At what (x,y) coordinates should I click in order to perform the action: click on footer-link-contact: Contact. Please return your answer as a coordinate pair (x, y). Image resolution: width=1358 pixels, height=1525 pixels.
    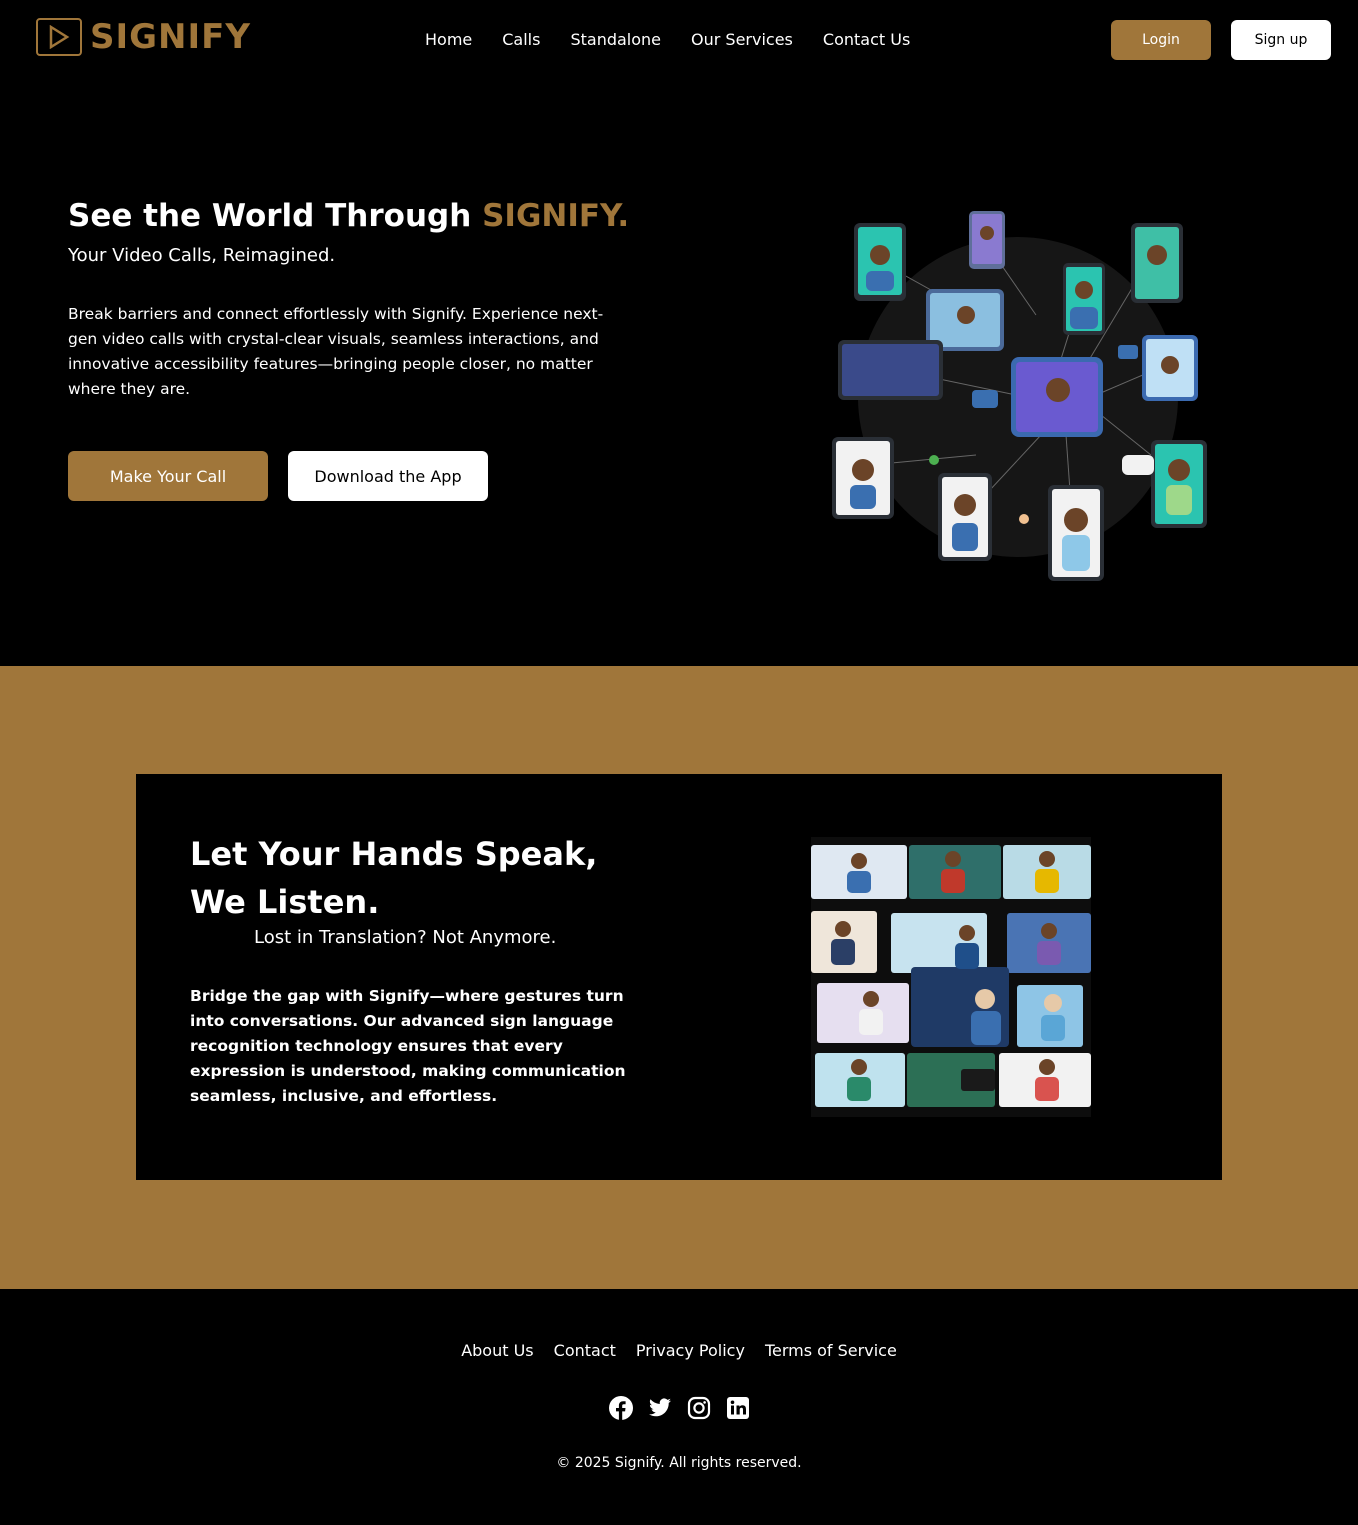
    Looking at the image, I should click on (585, 1351).